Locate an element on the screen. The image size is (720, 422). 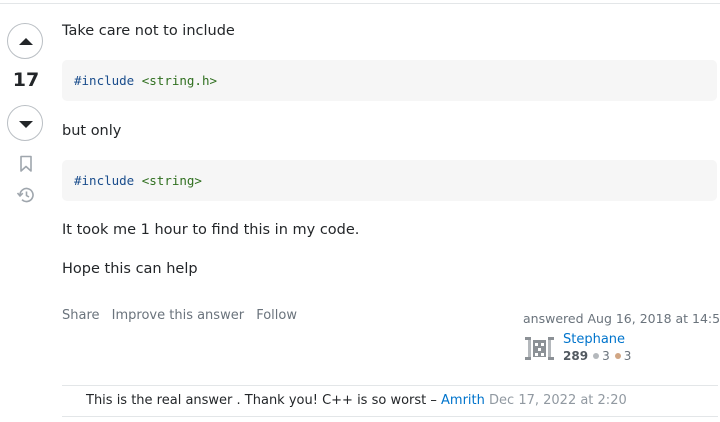
improve-answer-link: Improve this answer is located at coordinates (178, 315).